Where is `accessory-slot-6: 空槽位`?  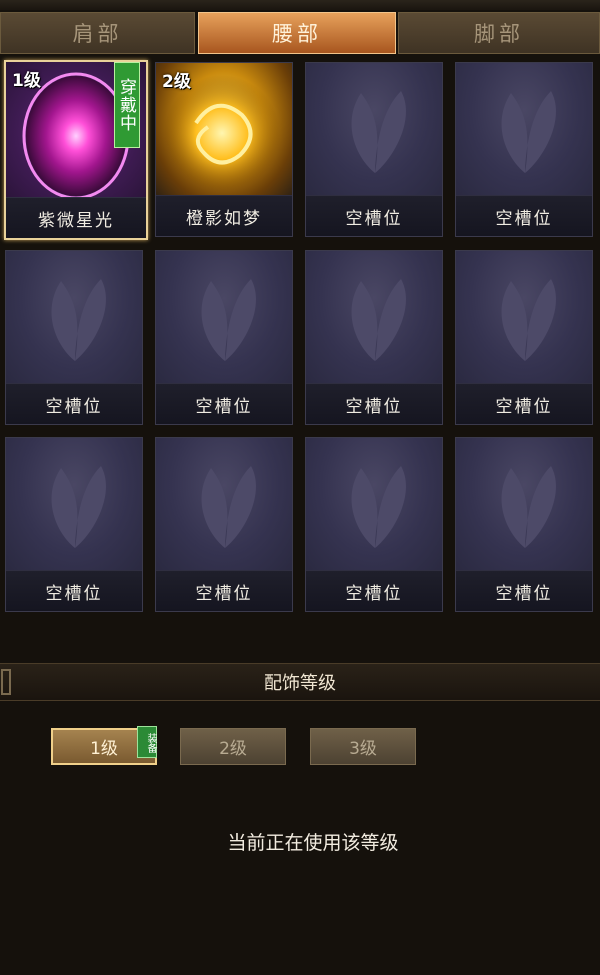 accessory-slot-6: 空槽位 is located at coordinates (224, 337).